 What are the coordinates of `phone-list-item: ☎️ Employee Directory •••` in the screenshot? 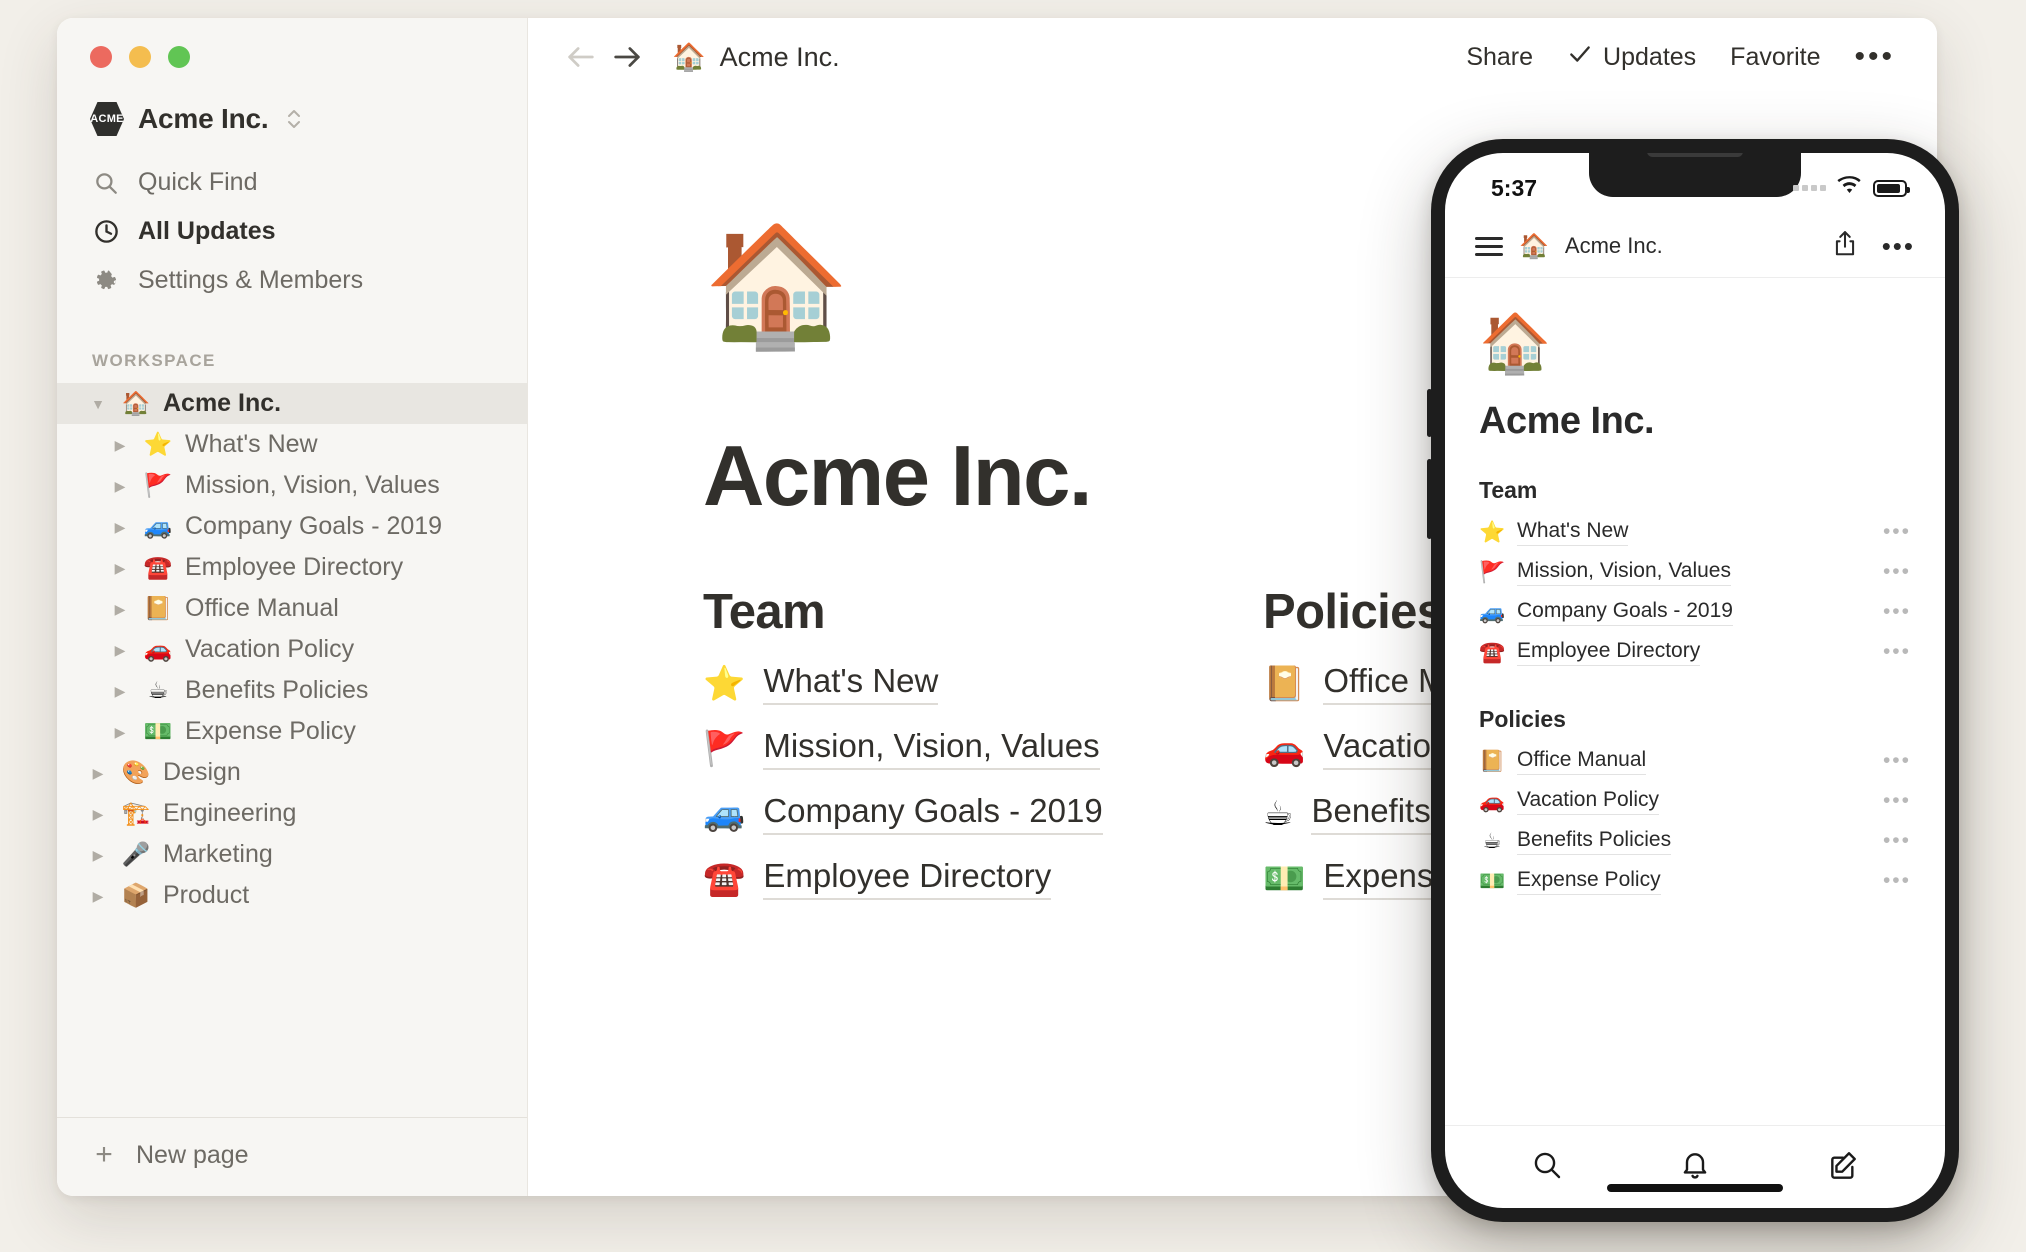 It's located at (1695, 652).